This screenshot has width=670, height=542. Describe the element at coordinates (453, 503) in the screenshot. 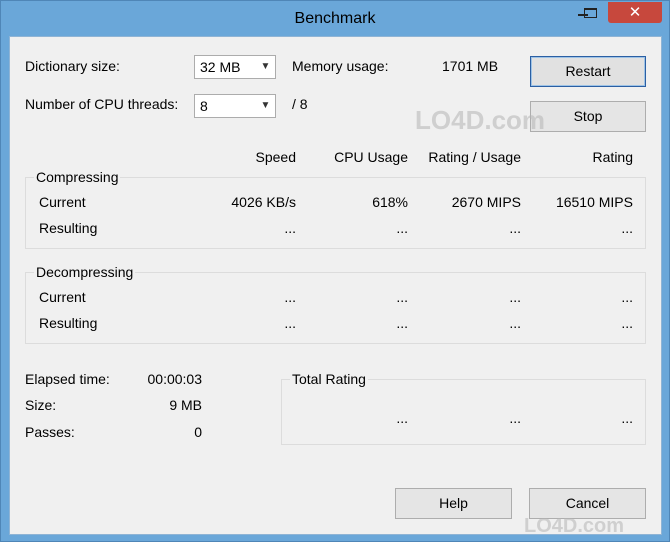

I see `help-button: Help` at that location.